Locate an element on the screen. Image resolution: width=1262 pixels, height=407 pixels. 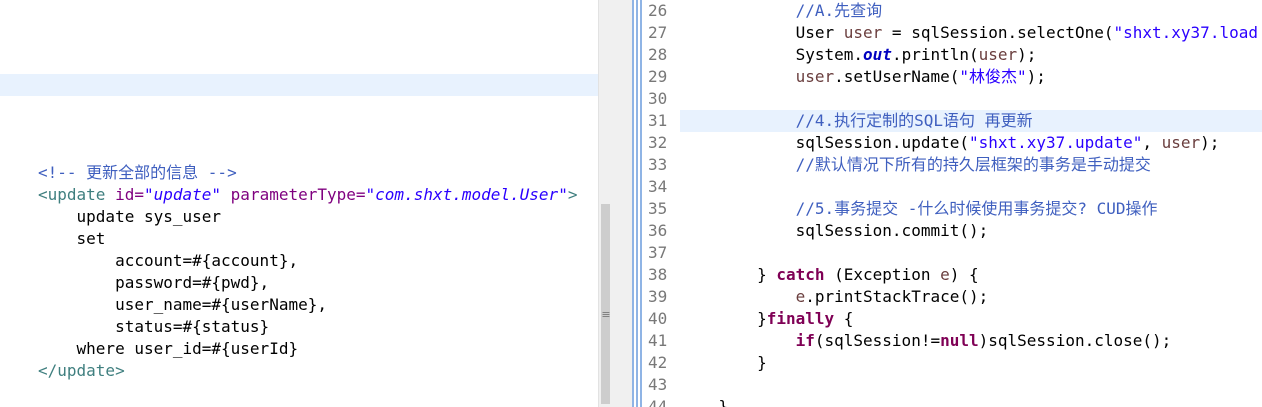
code-token: out is located at coordinates (877, 54).